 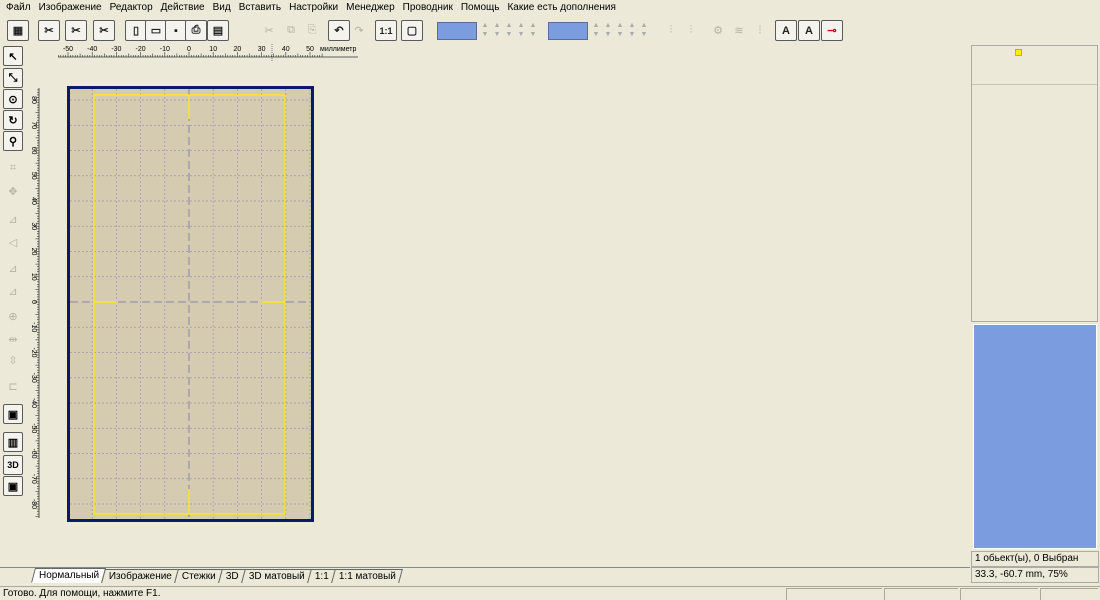 I want to click on redo-button: ↷, so click(x=359, y=30).